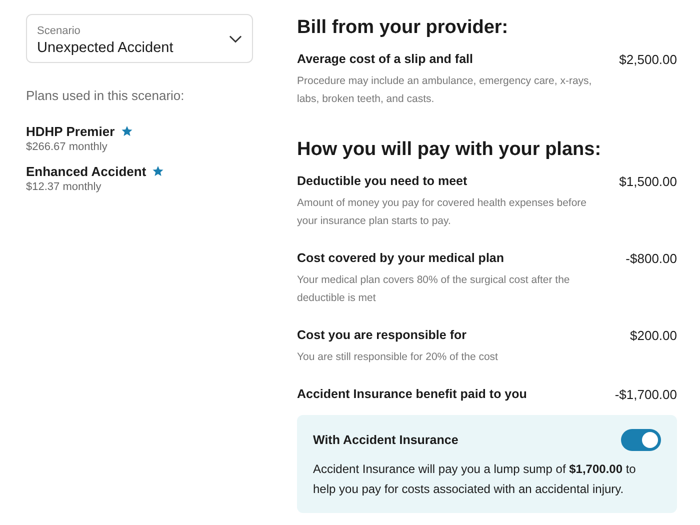 Image resolution: width=700 pixels, height=525 pixels. I want to click on item-amount: $2,500.00, so click(648, 59).